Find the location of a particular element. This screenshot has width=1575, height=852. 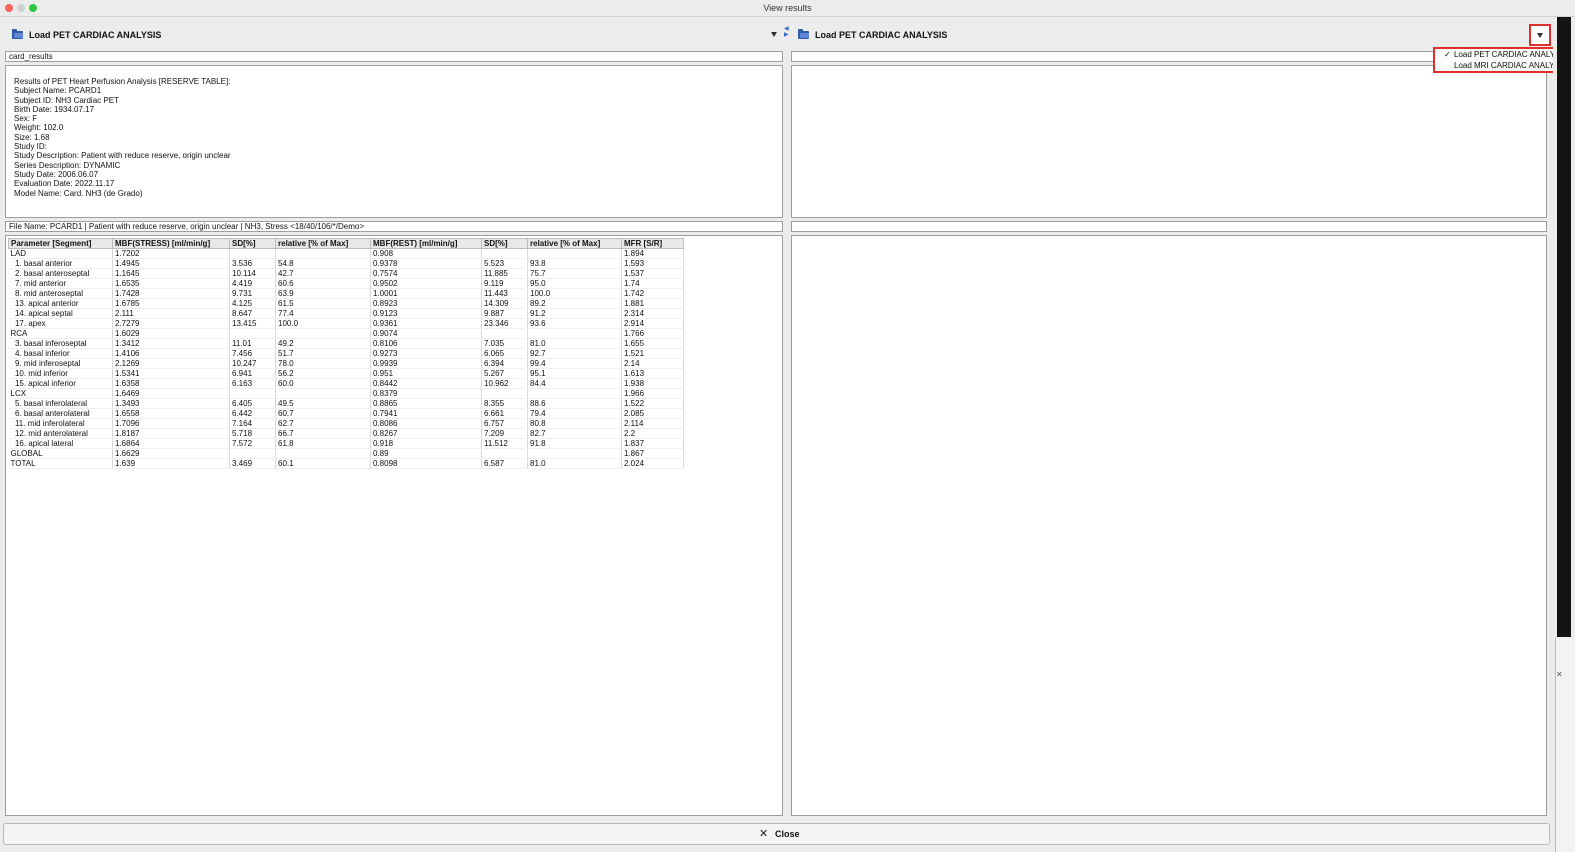

column-header: MFR [S/R] is located at coordinates (652, 243).